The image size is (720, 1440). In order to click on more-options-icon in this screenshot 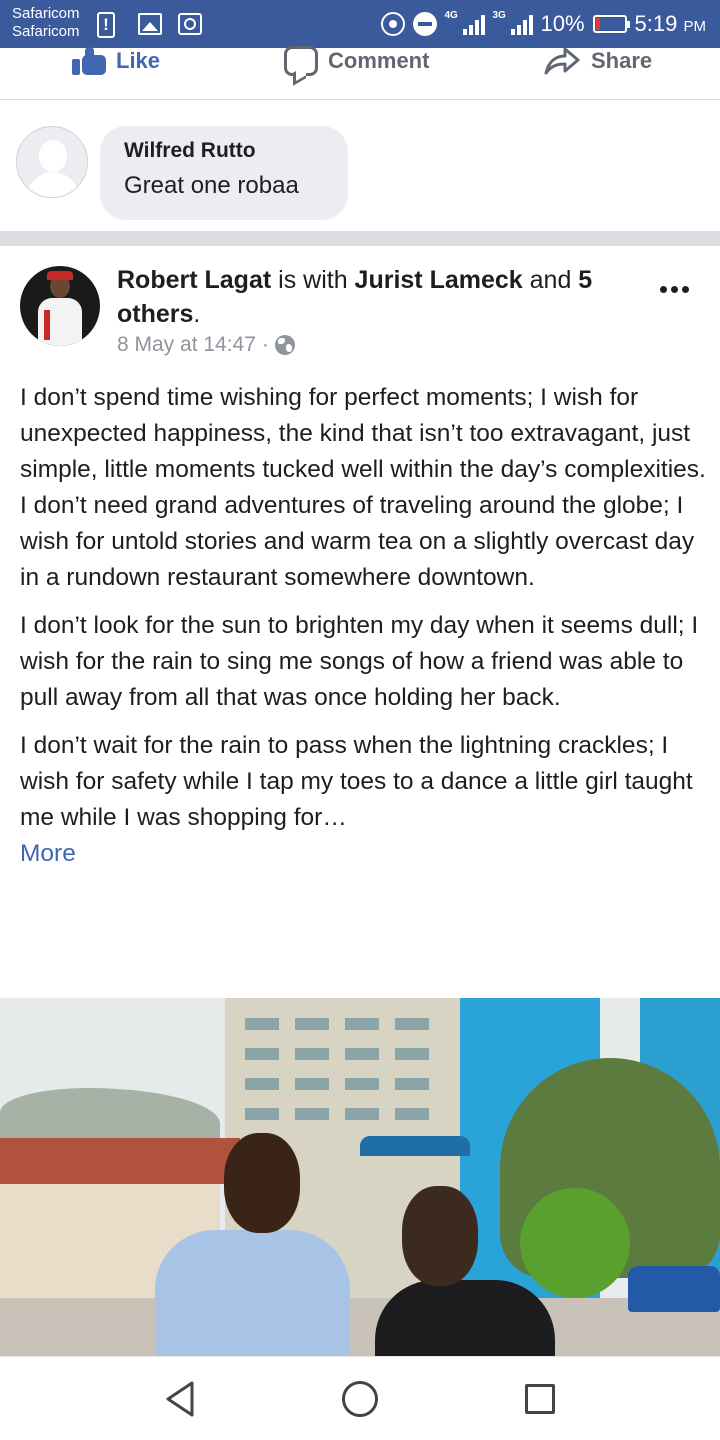, I will do `click(674, 289)`.